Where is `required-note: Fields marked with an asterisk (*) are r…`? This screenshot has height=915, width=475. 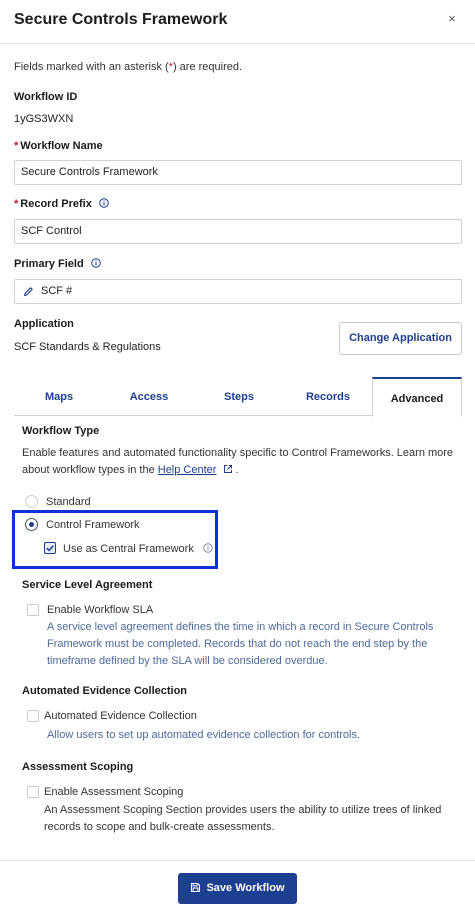 required-note: Fields marked with an asterisk (*) are r… is located at coordinates (128, 67).